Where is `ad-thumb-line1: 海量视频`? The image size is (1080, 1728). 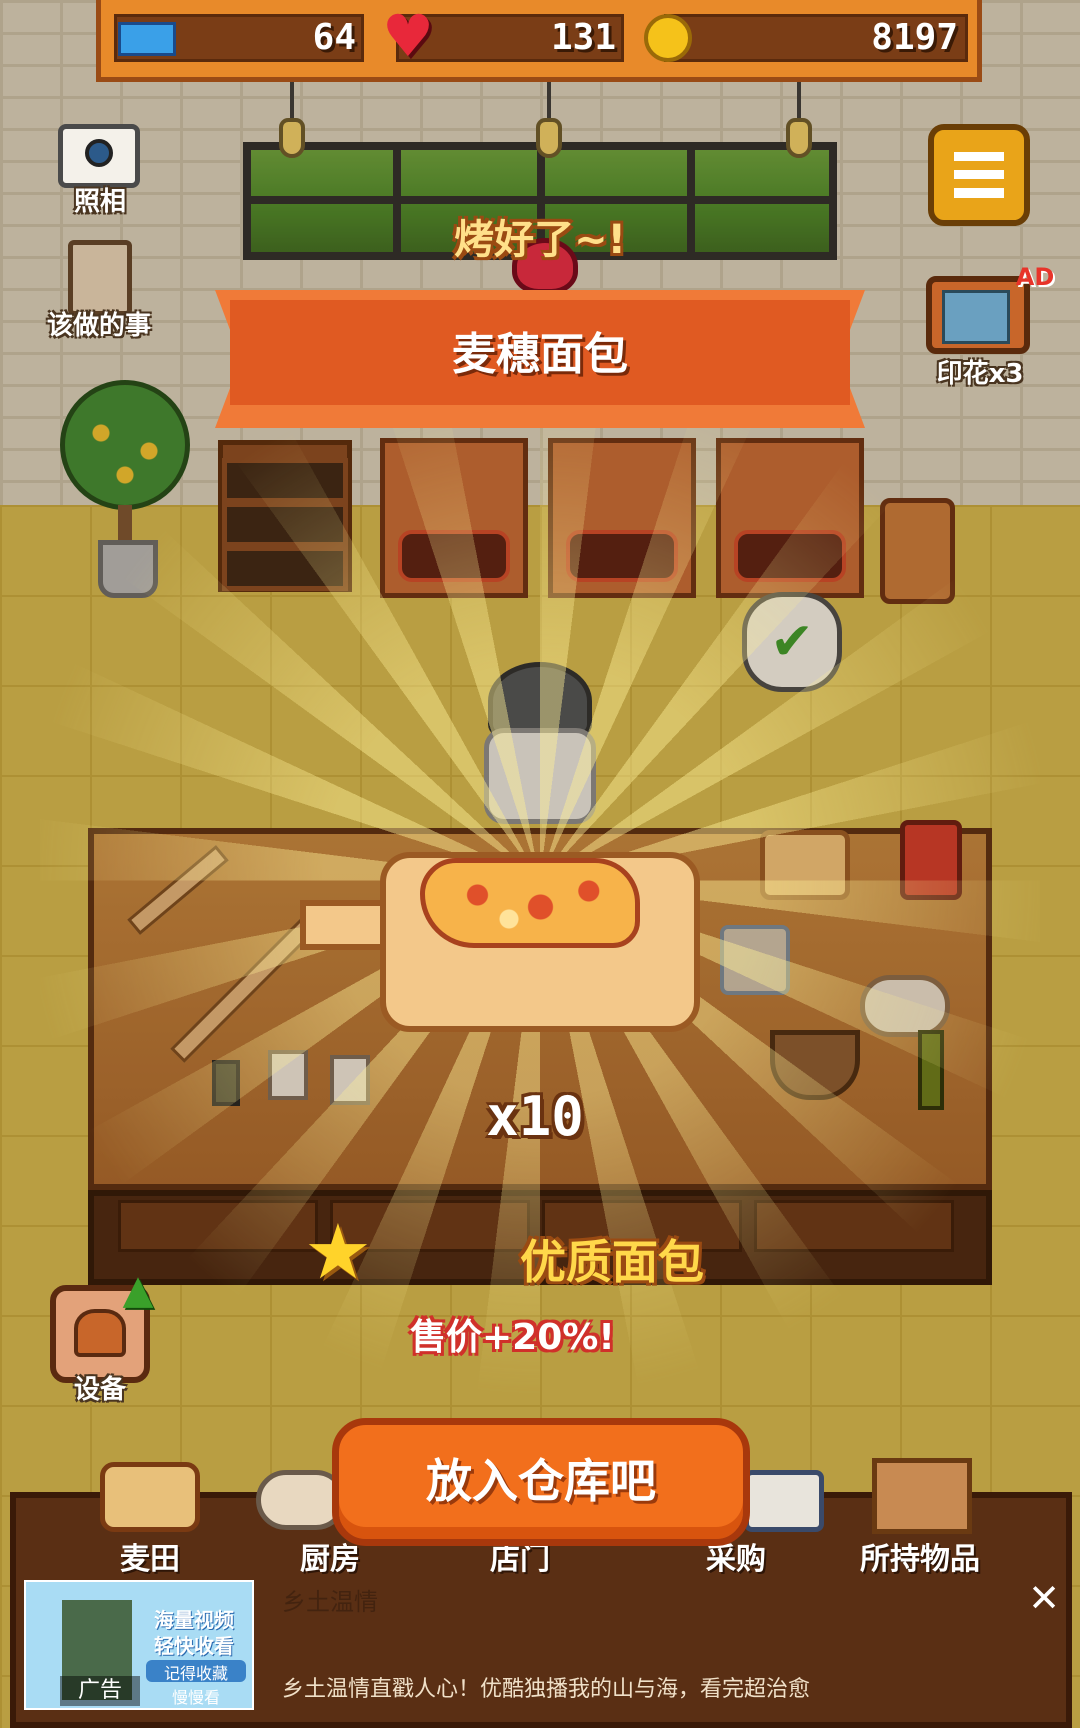 ad-thumb-line1: 海量视频 is located at coordinates (194, 1620).